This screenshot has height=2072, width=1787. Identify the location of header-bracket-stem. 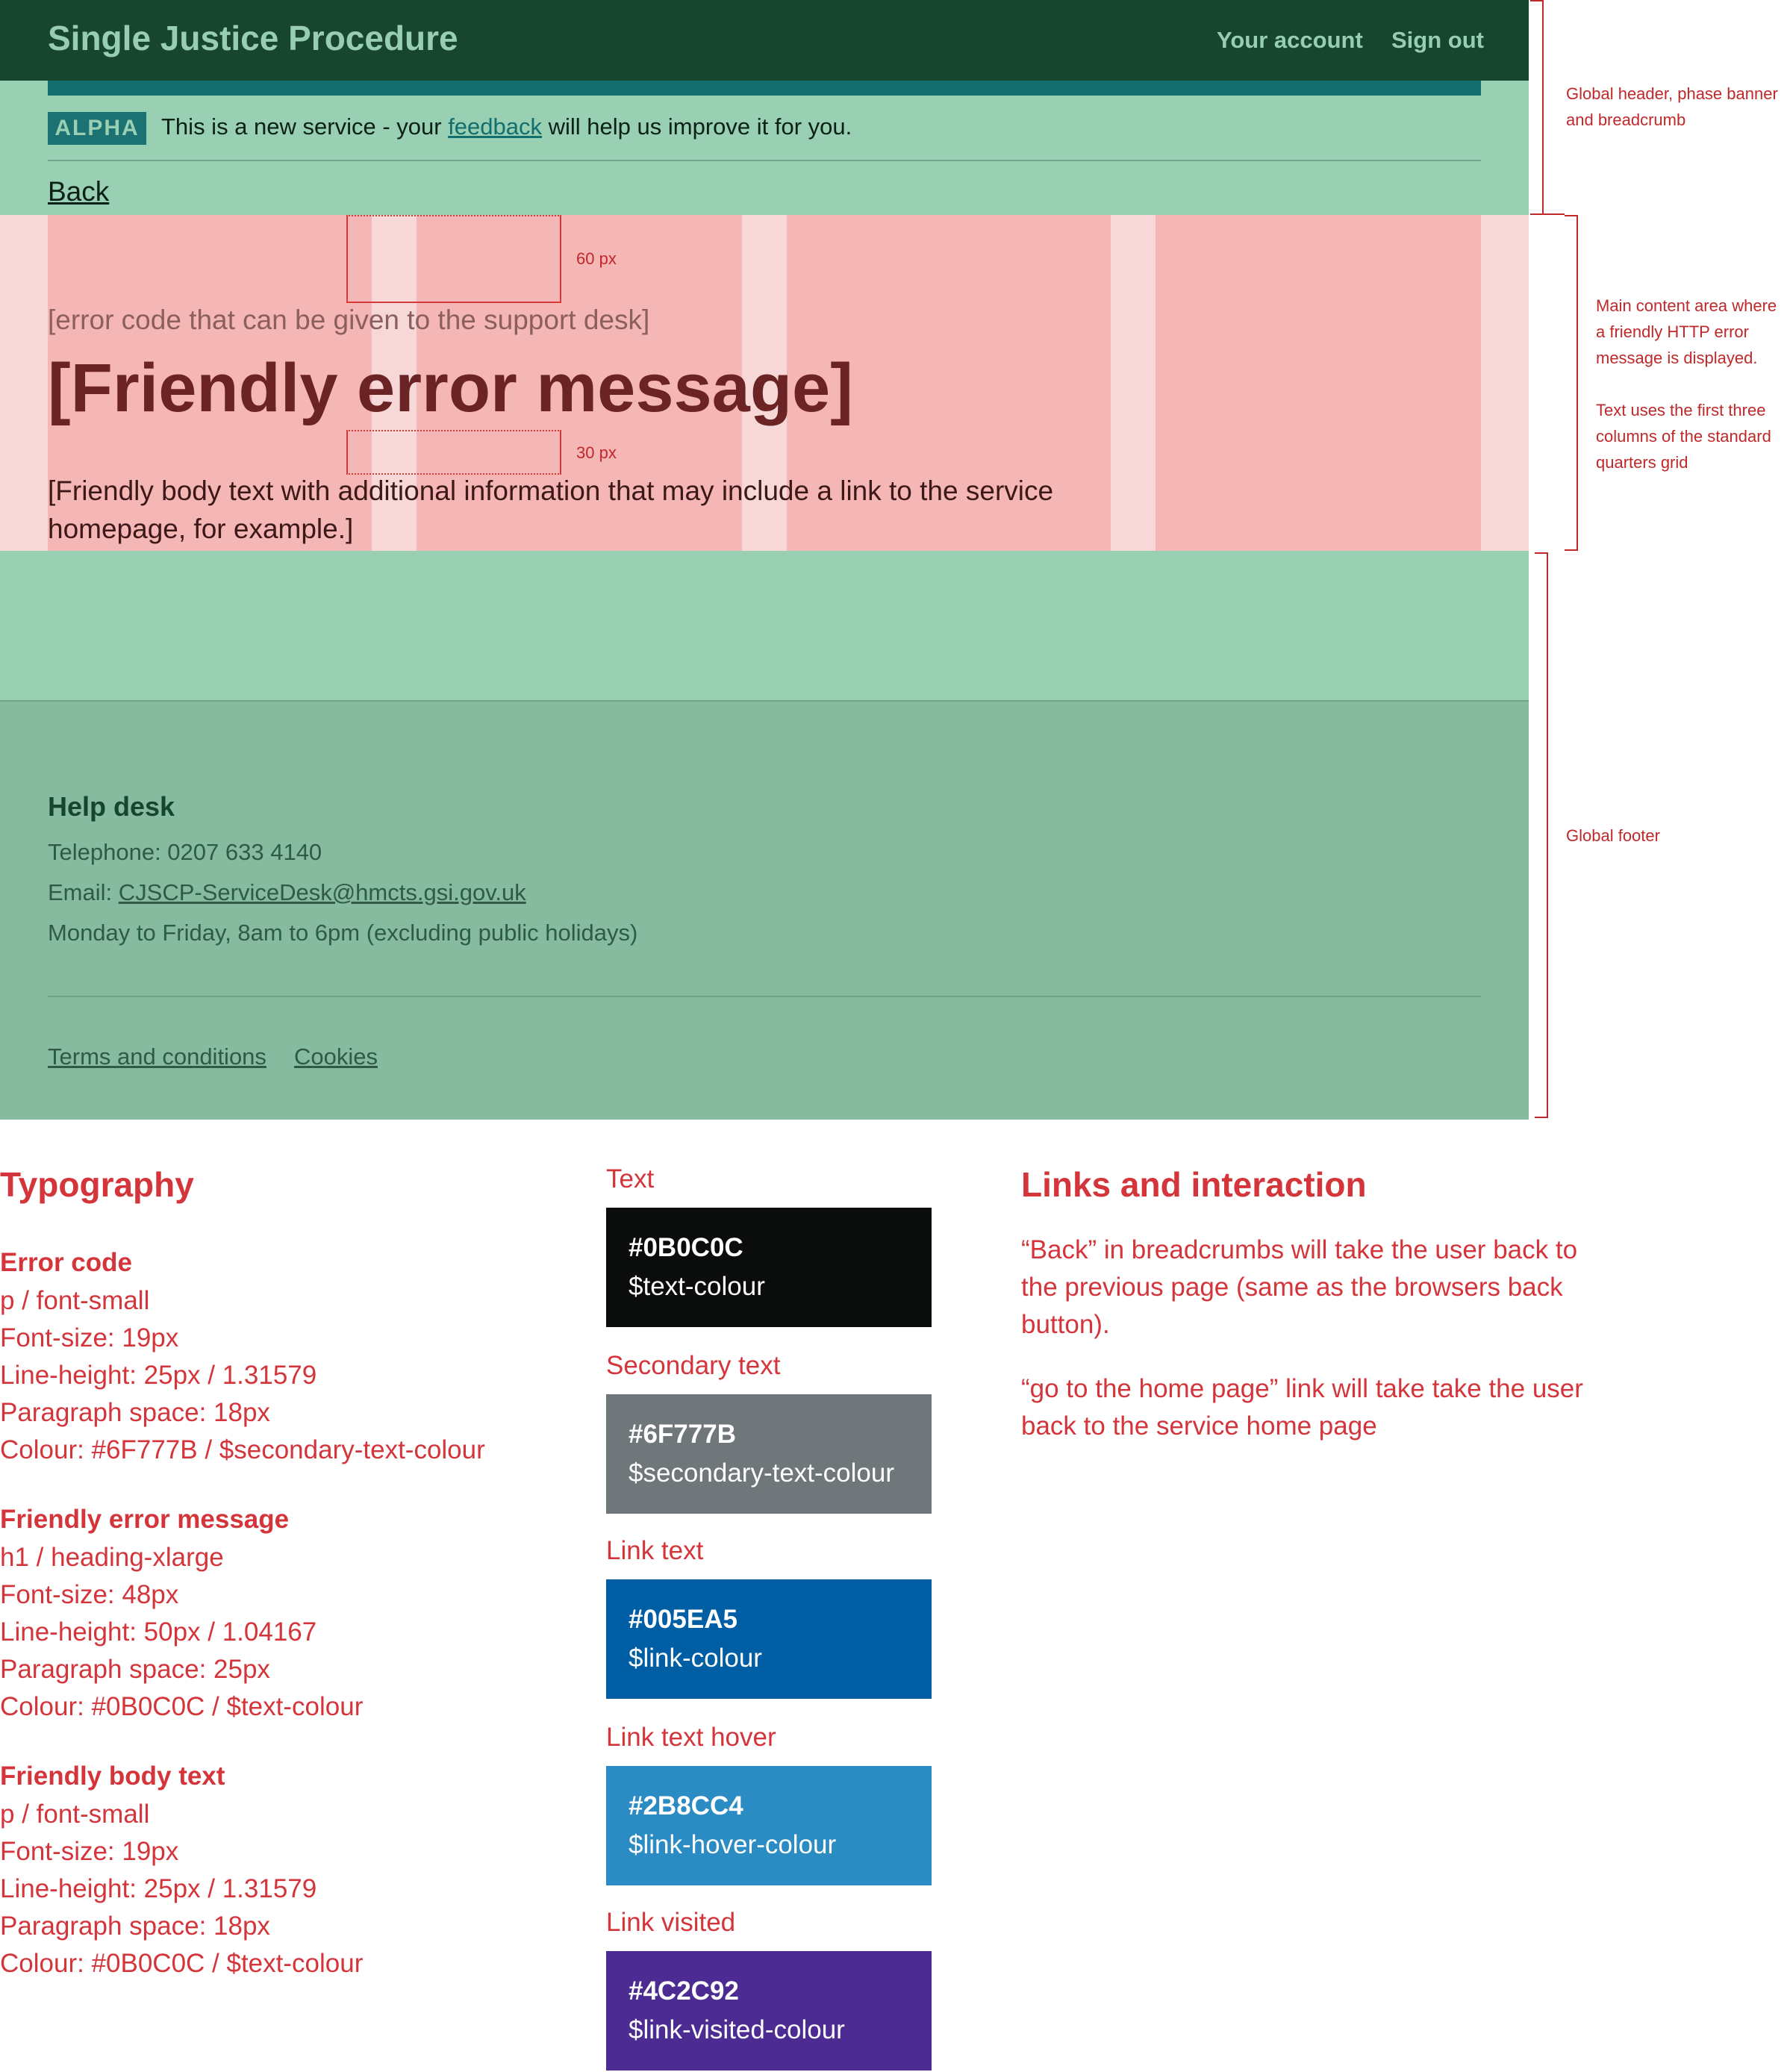
(1554, 214).